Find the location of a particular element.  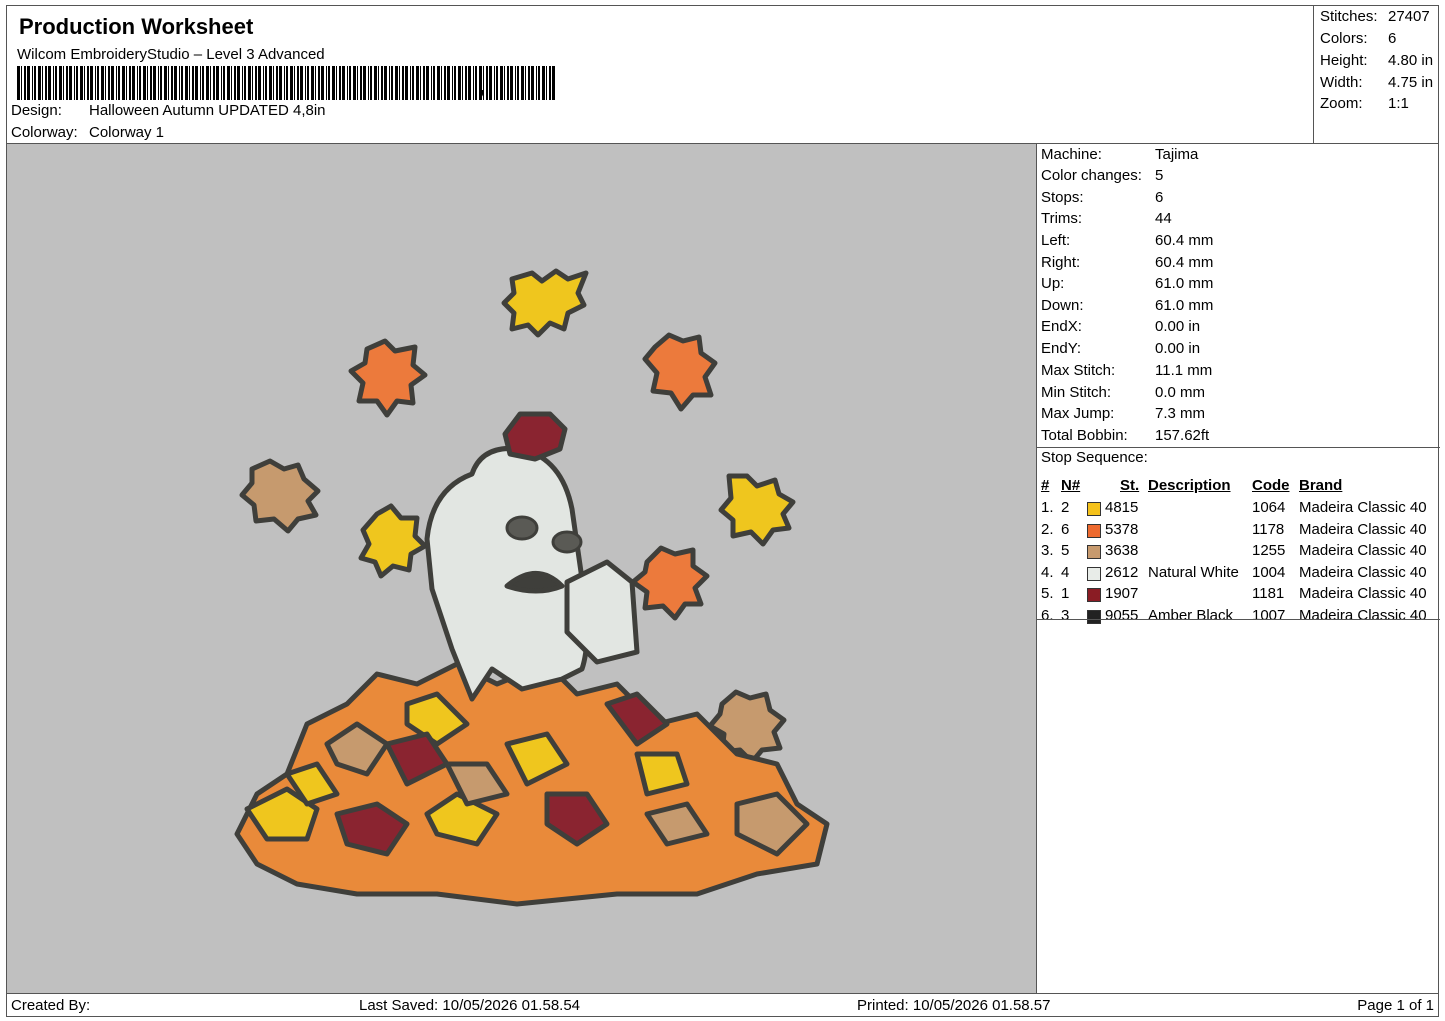

design-value: Halloween Autumn UPDATED 4,8in is located at coordinates (207, 110).